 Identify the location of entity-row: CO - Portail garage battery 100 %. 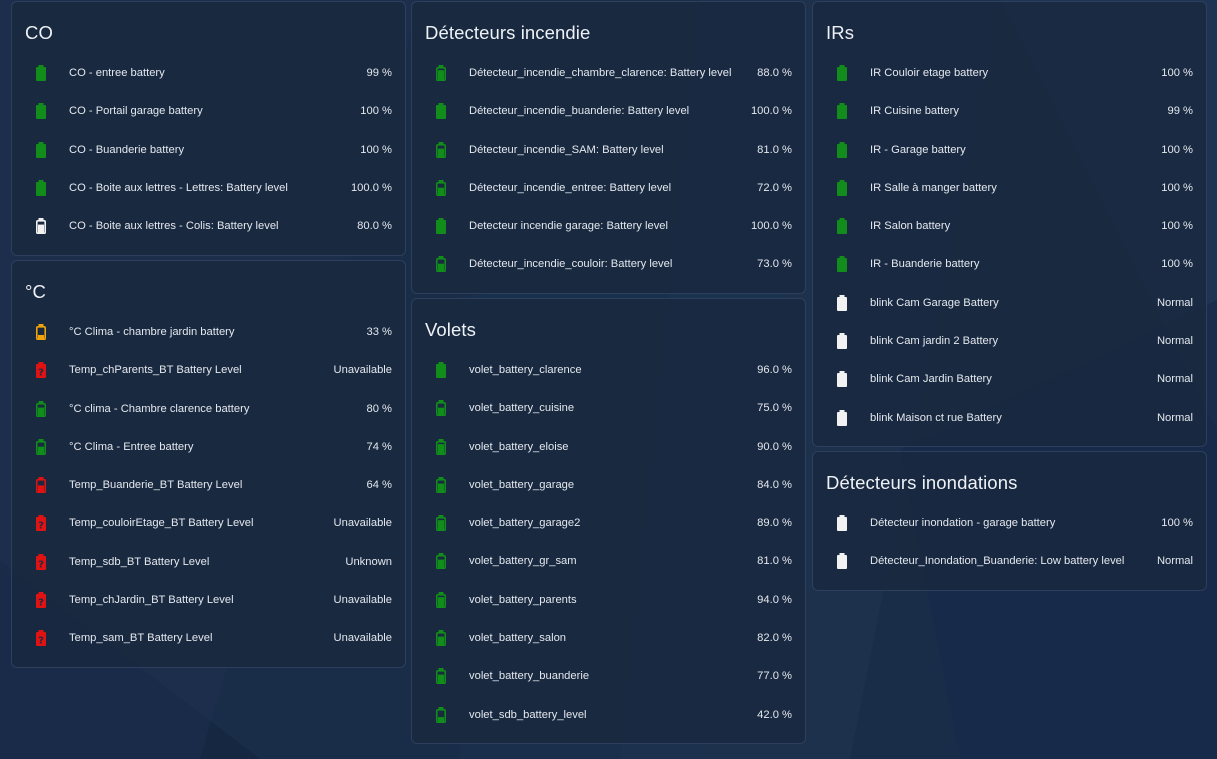
(208, 111).